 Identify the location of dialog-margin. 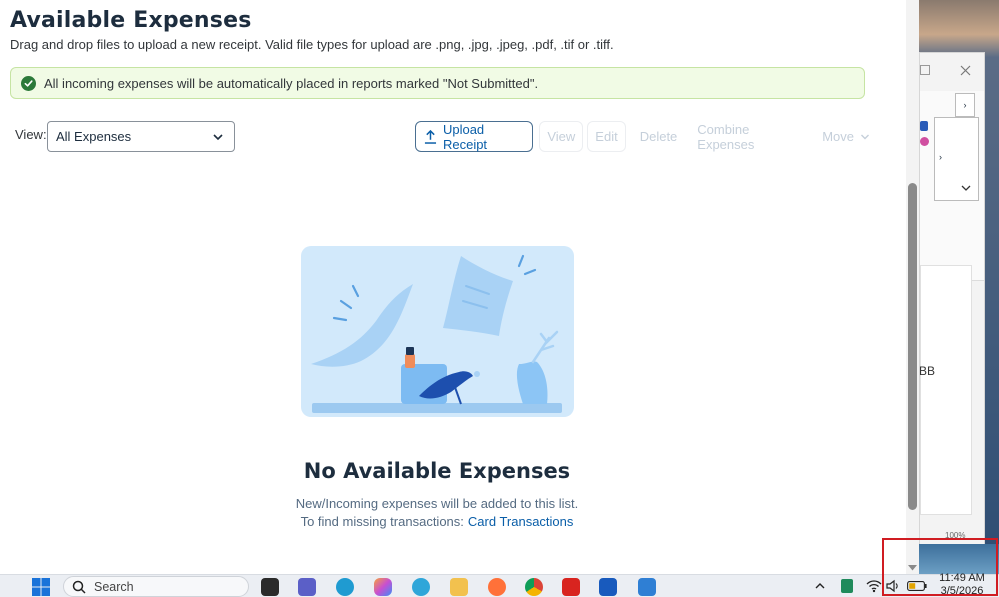
(893, 287).